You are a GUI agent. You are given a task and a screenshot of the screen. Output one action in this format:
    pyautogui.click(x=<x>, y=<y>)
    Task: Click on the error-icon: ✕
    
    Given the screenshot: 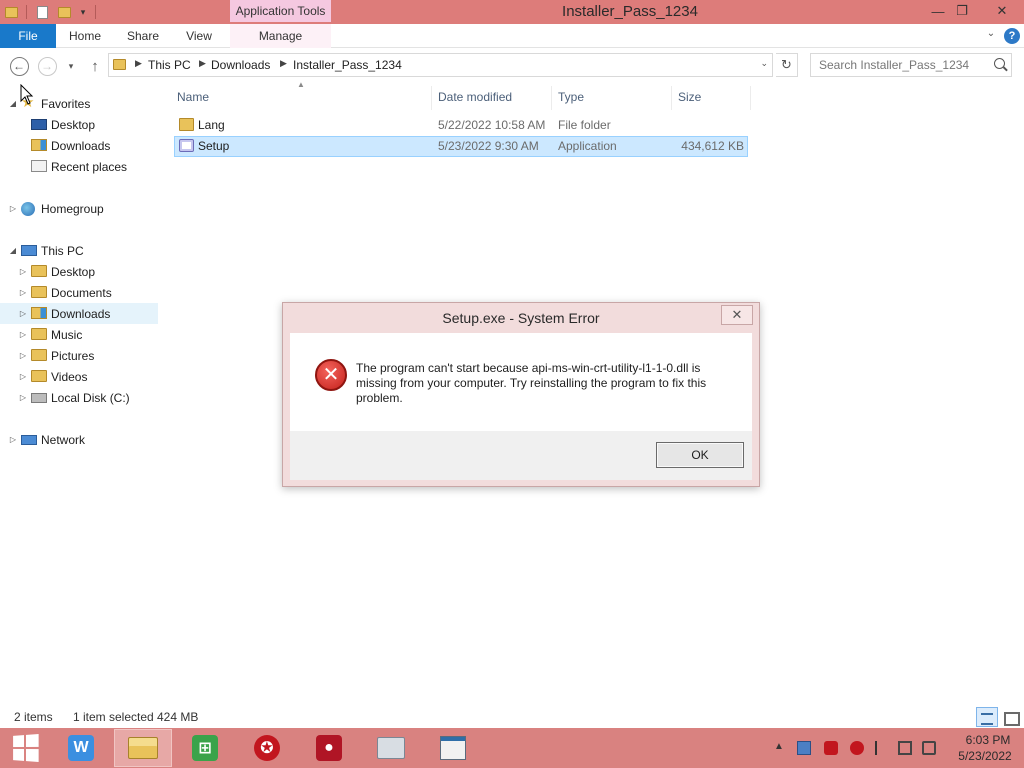 What is the action you would take?
    pyautogui.click(x=331, y=375)
    